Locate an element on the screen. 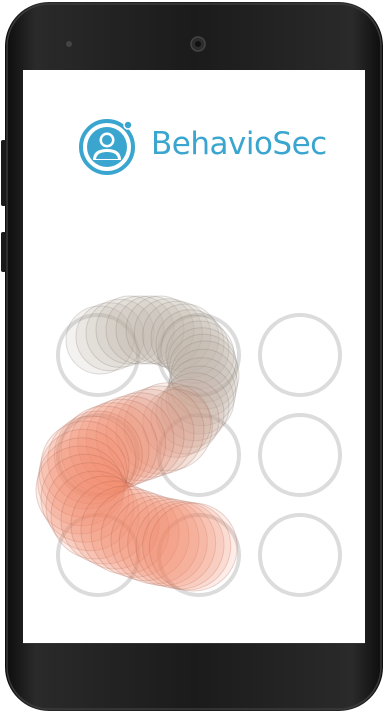 The image size is (385, 713). bottom-bezel is located at coordinates (194, 643).